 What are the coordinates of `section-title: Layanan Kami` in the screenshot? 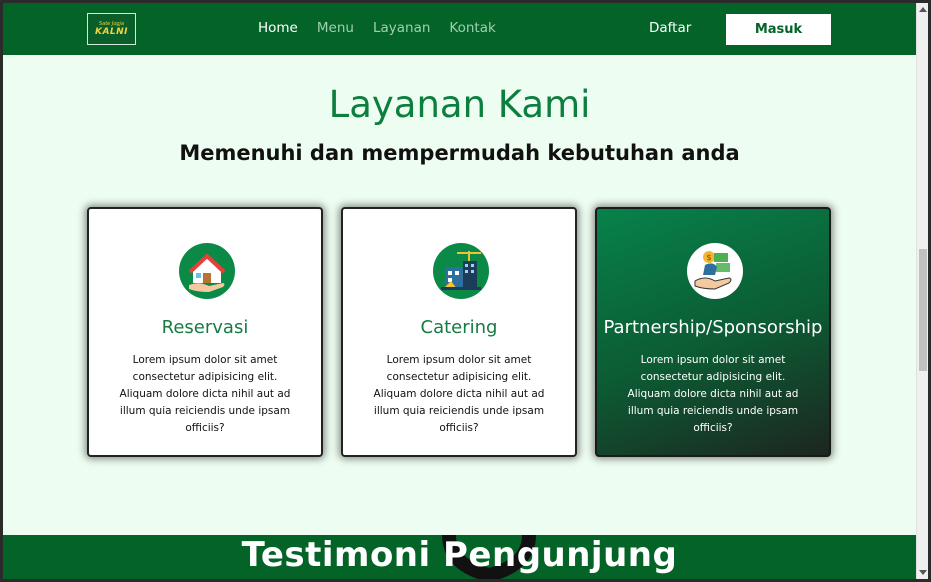 It's located at (459, 104).